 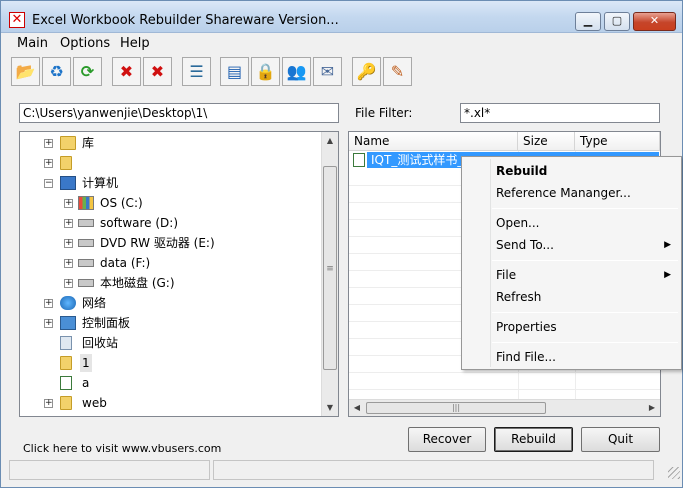 What do you see at coordinates (588, 21) in the screenshot?
I see `minimize-button: ▁` at bounding box center [588, 21].